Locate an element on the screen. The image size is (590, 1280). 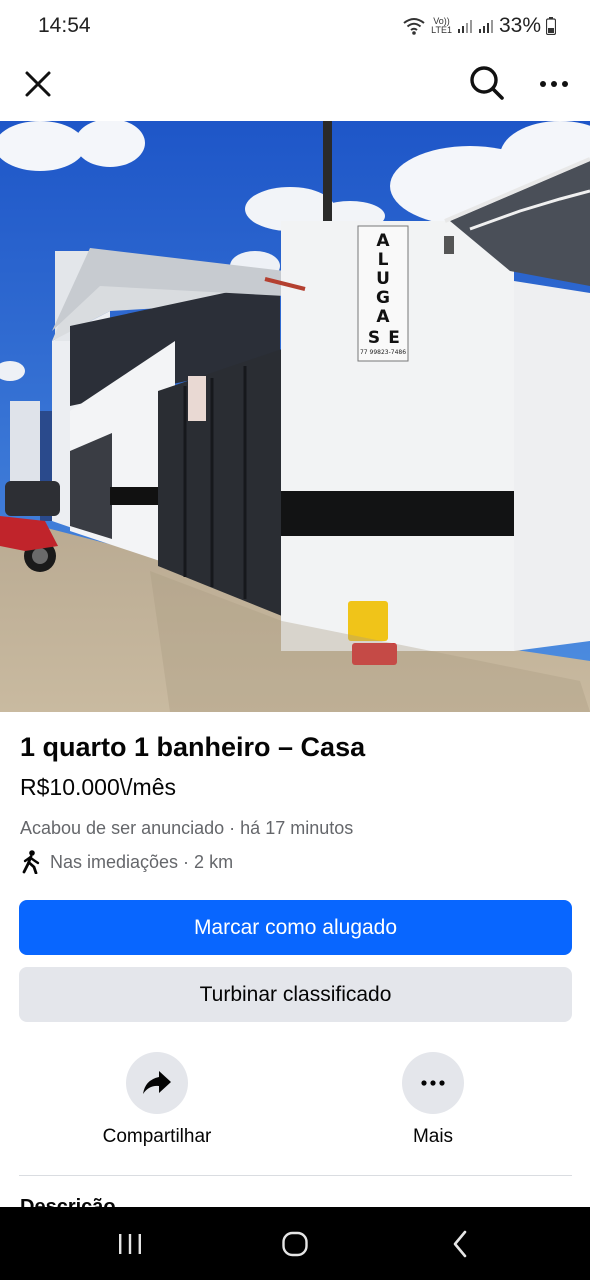
sign-letter: L is located at coordinates (383, 260).